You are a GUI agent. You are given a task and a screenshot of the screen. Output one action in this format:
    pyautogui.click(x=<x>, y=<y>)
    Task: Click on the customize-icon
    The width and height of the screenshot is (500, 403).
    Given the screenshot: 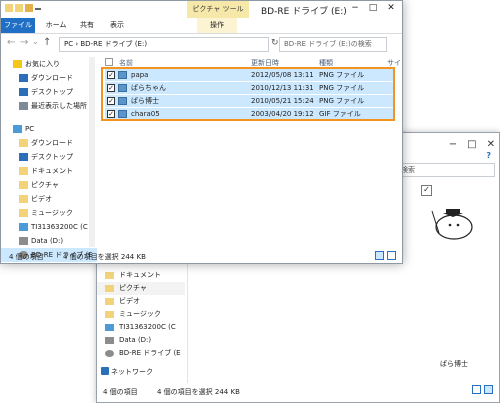 What is the action you would take?
    pyautogui.click(x=38, y=7)
    